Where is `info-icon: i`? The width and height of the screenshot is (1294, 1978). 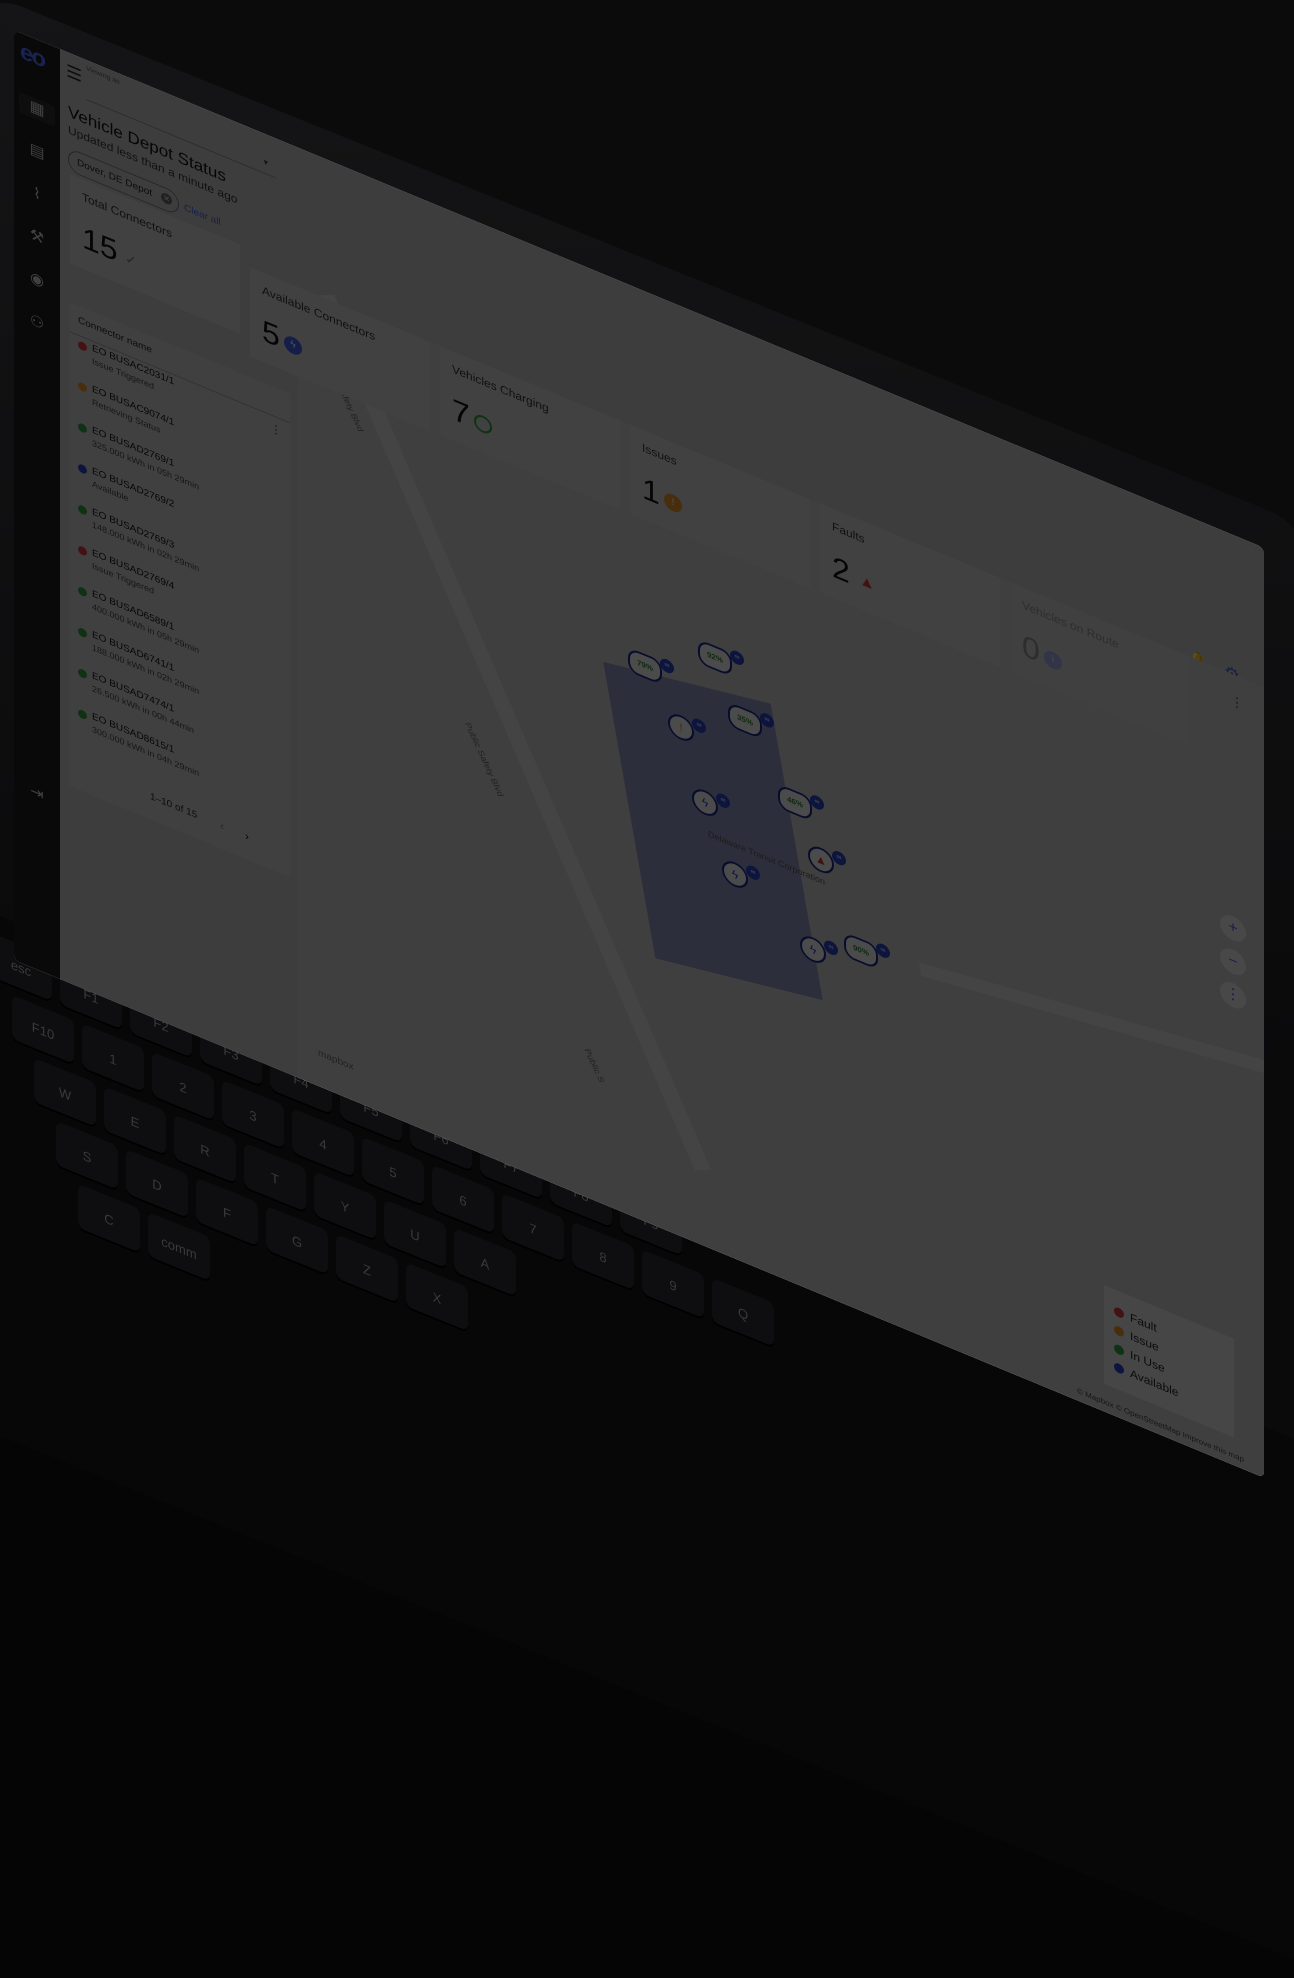
info-icon: i is located at coordinates (1053, 660).